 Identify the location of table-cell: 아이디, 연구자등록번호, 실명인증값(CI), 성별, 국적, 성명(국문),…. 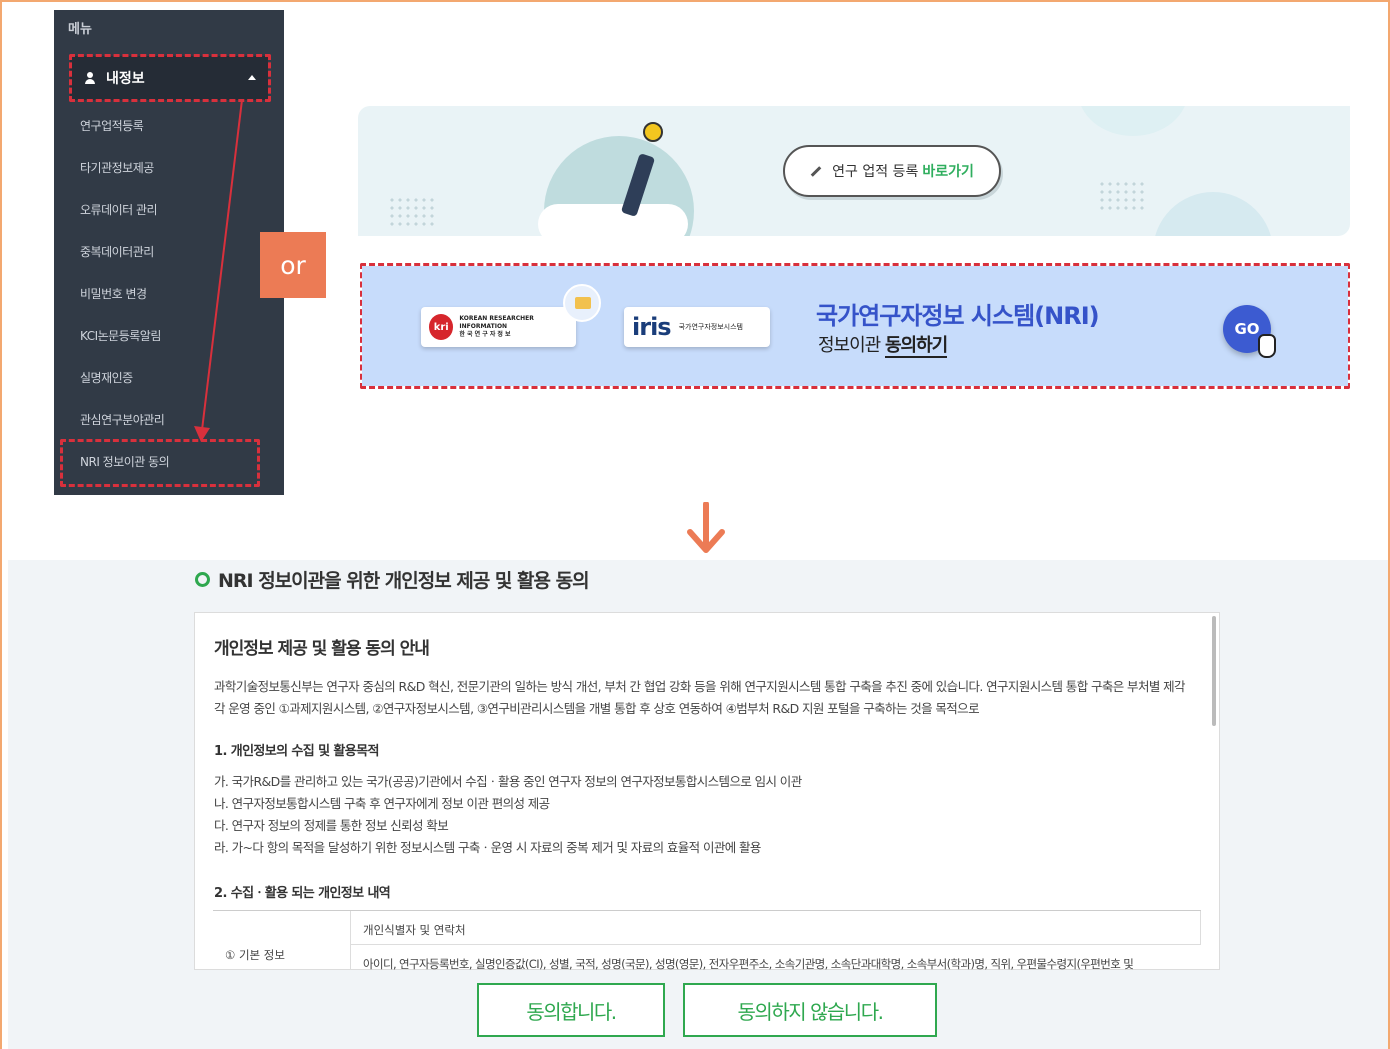
(748, 963).